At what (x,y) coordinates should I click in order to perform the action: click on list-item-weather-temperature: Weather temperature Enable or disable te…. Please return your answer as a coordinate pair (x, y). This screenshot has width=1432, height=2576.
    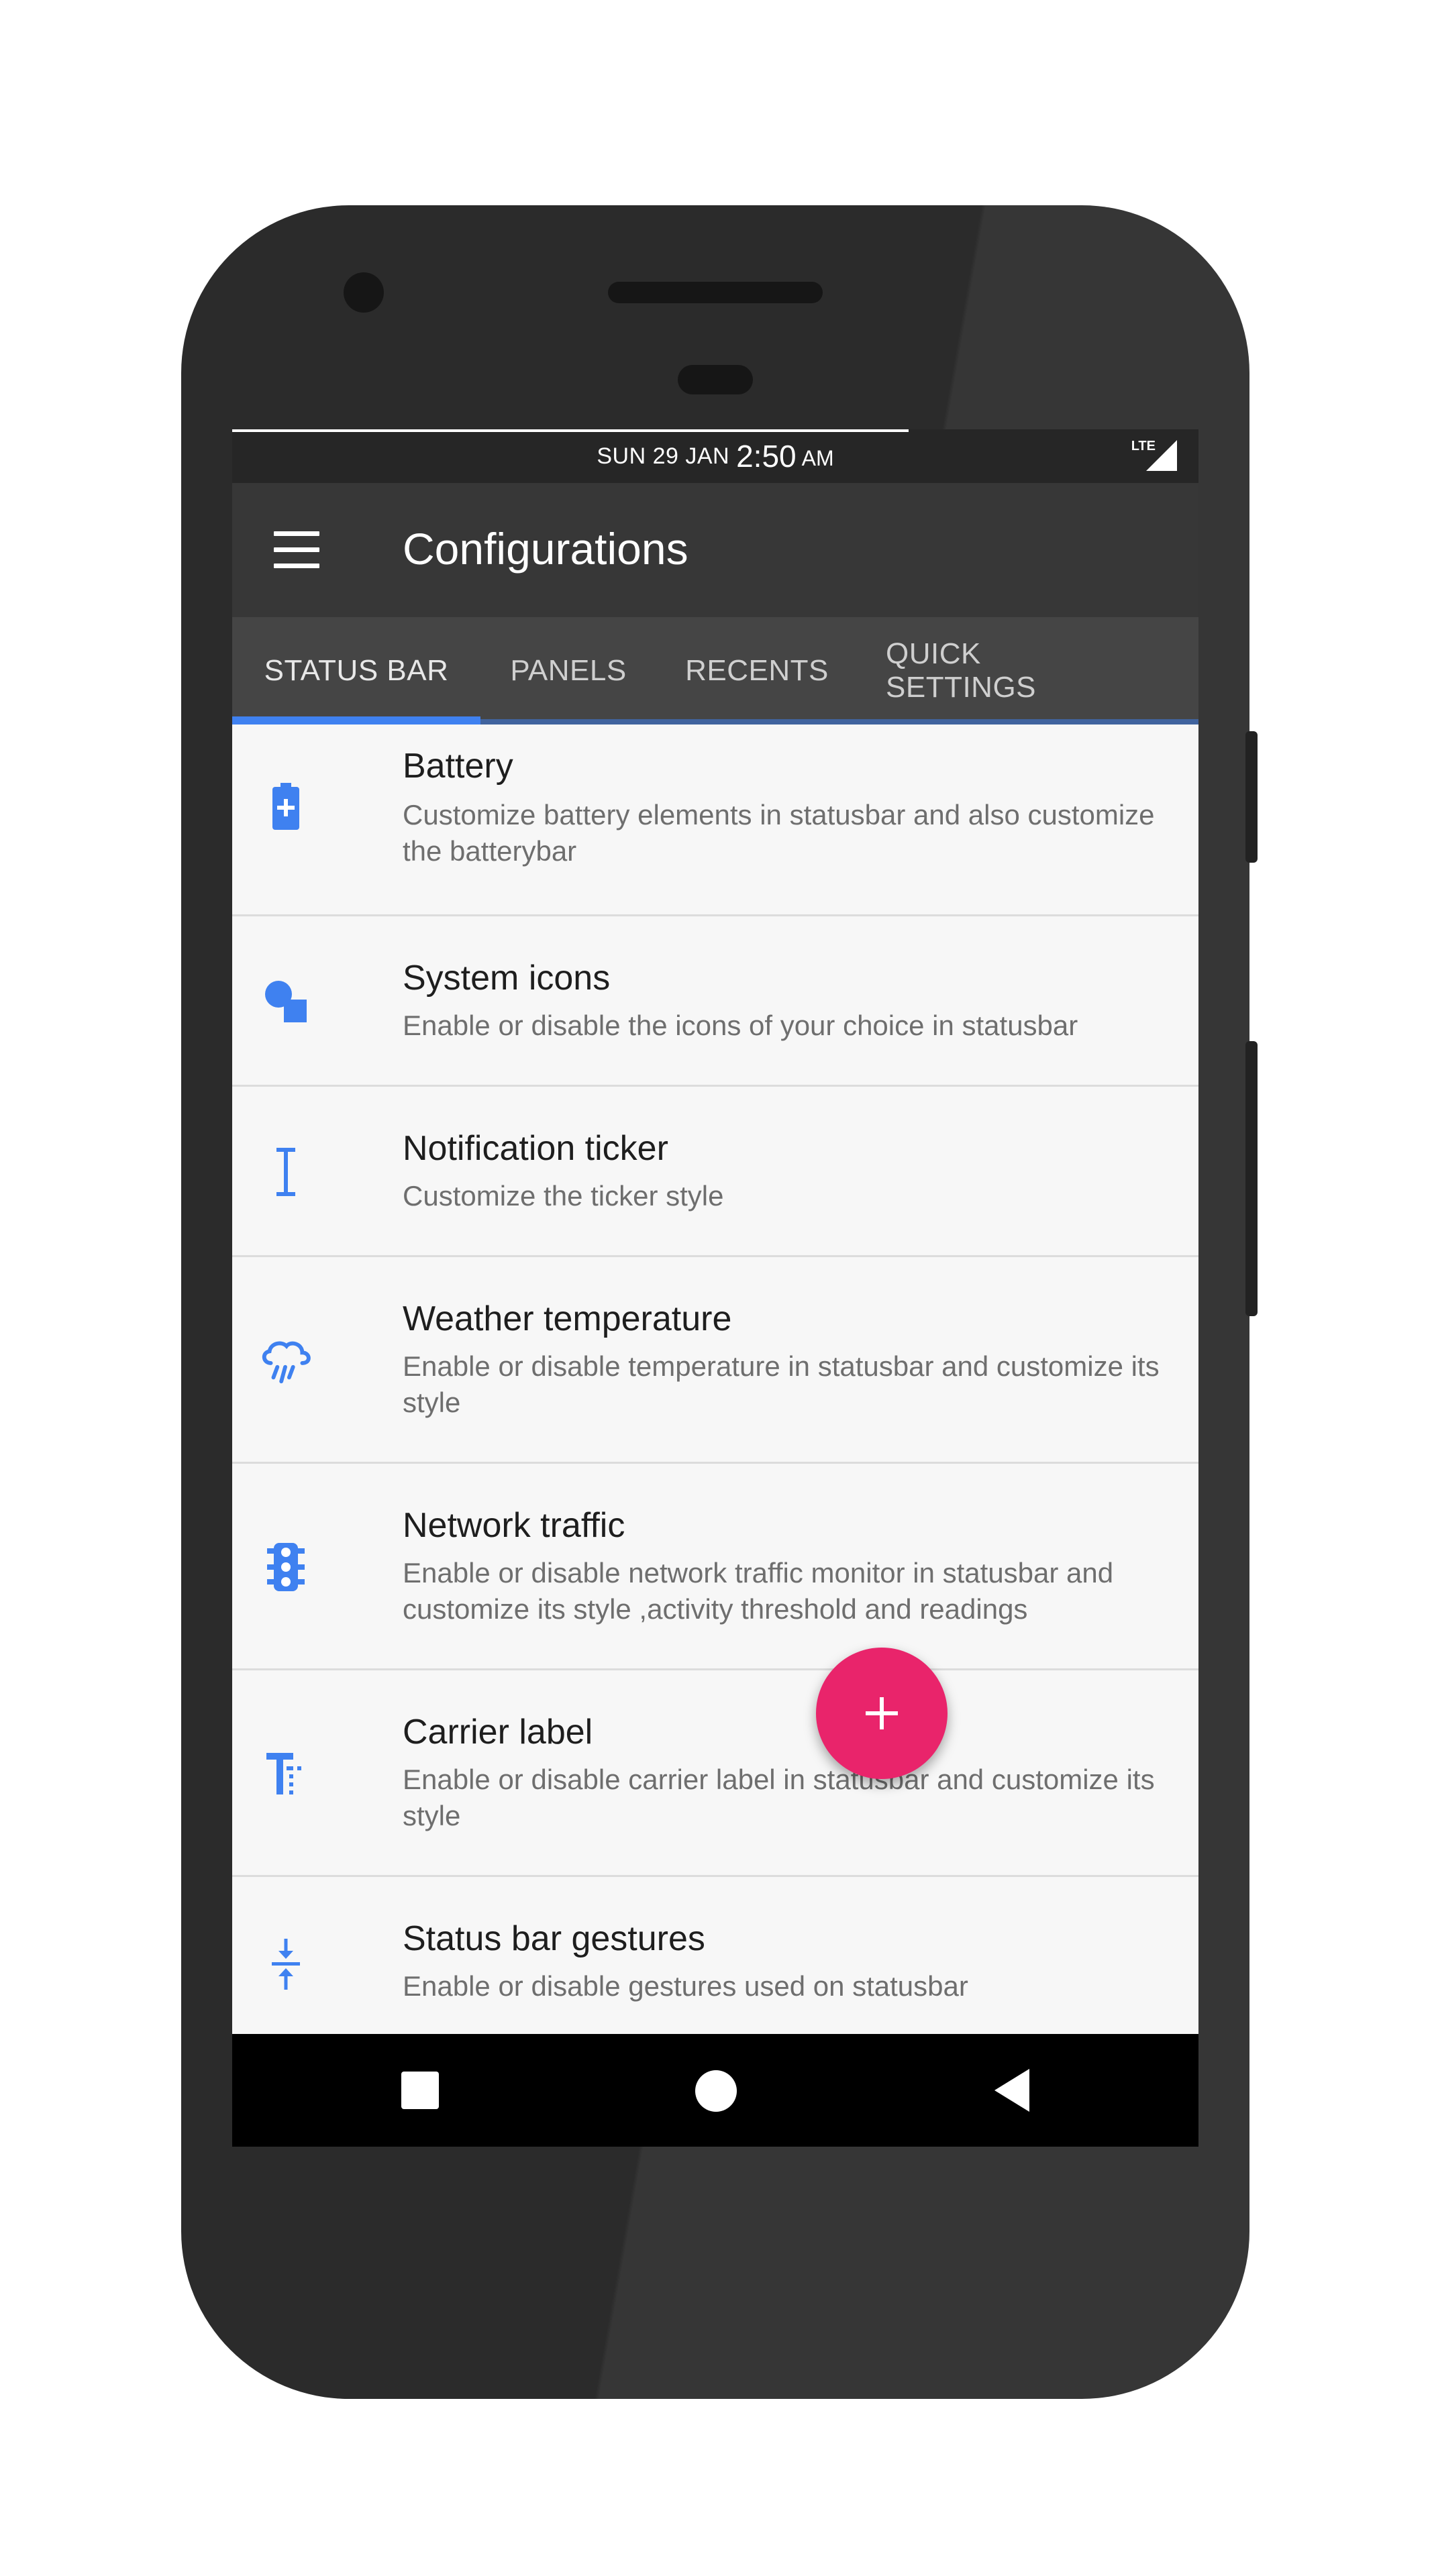
    Looking at the image, I should click on (715, 1360).